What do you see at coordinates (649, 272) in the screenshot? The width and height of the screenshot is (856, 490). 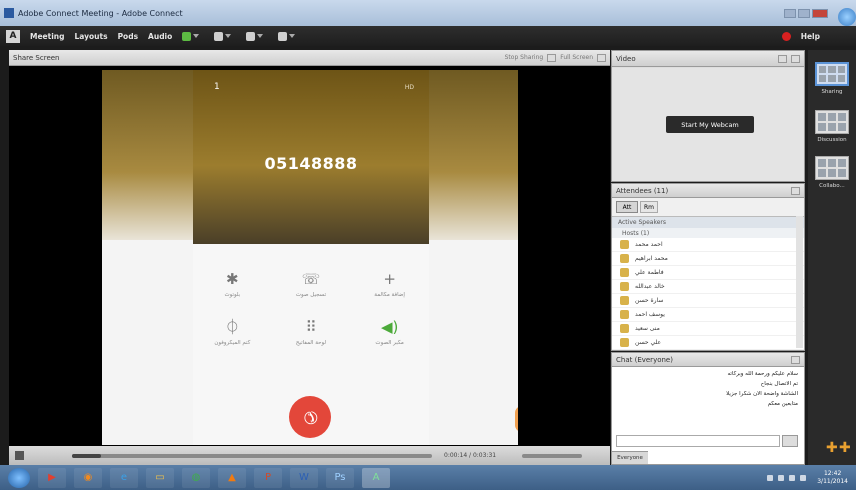 I see `attendee-name: فاطمة علي` at bounding box center [649, 272].